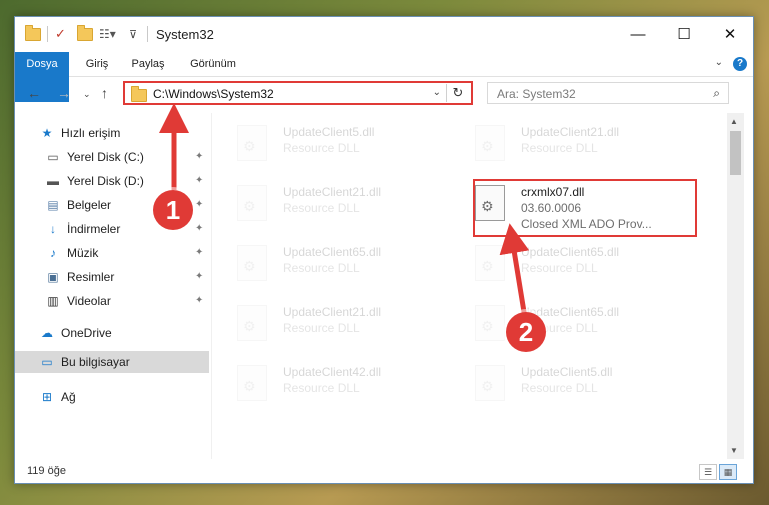 Image resolution: width=769 pixels, height=505 pixels. What do you see at coordinates (47, 397) in the screenshot?
I see `network-icon: ⊞` at bounding box center [47, 397].